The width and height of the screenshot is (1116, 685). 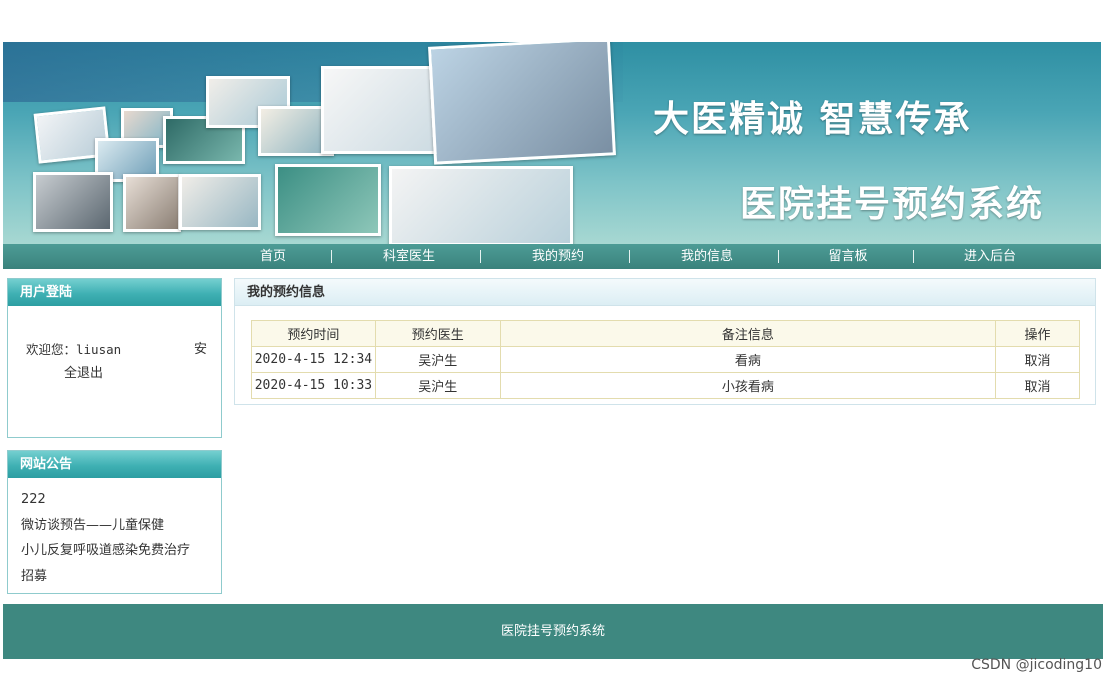 I want to click on table-row: 2020-4-15 12:34 吴沪生 看病 取消, so click(x=665, y=359).